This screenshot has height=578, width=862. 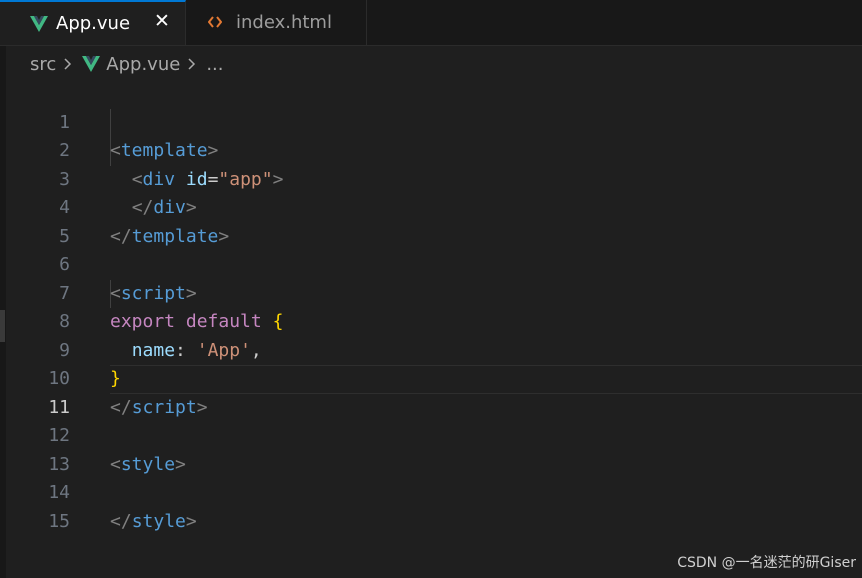 What do you see at coordinates (191, 521) in the screenshot?
I see `tag-bracket: >` at bounding box center [191, 521].